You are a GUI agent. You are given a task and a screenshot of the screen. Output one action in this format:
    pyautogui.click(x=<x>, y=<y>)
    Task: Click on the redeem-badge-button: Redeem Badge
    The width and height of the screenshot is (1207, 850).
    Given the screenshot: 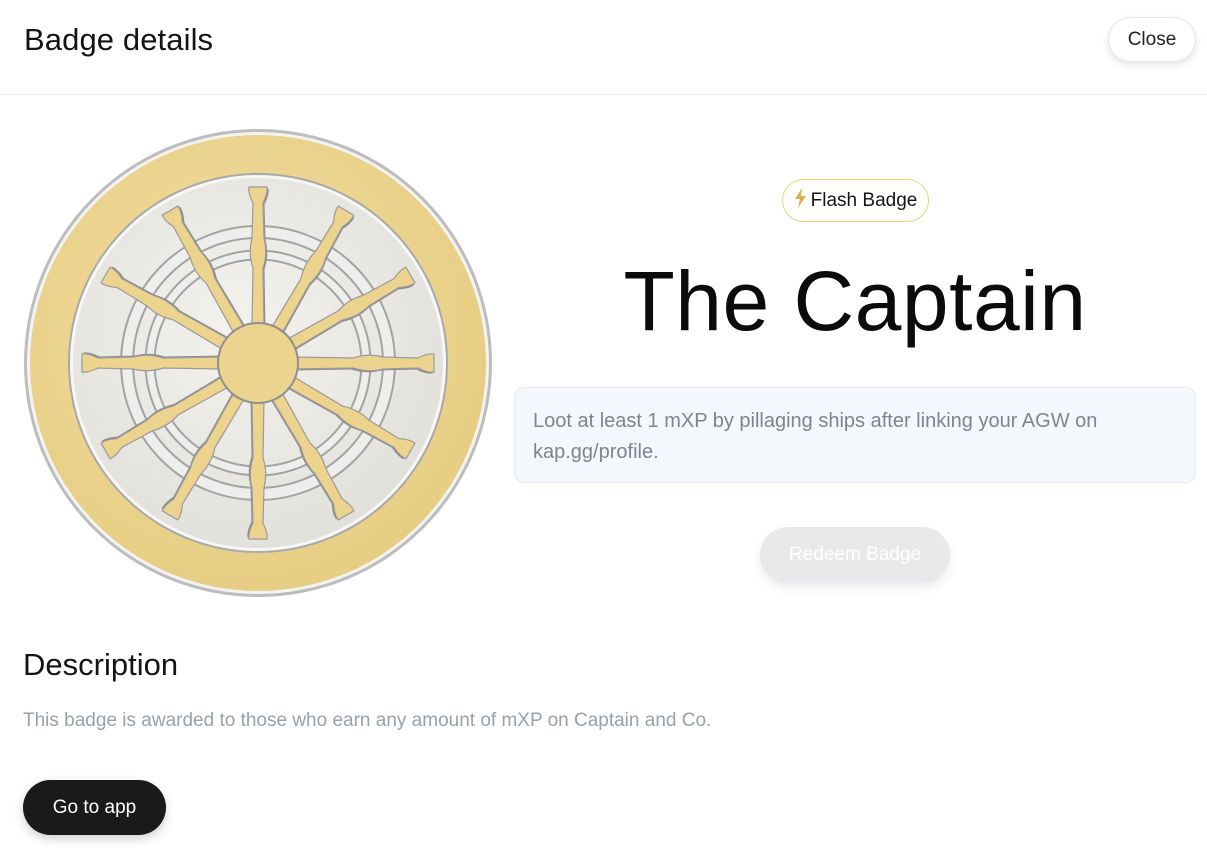 What is the action you would take?
    pyautogui.click(x=855, y=555)
    